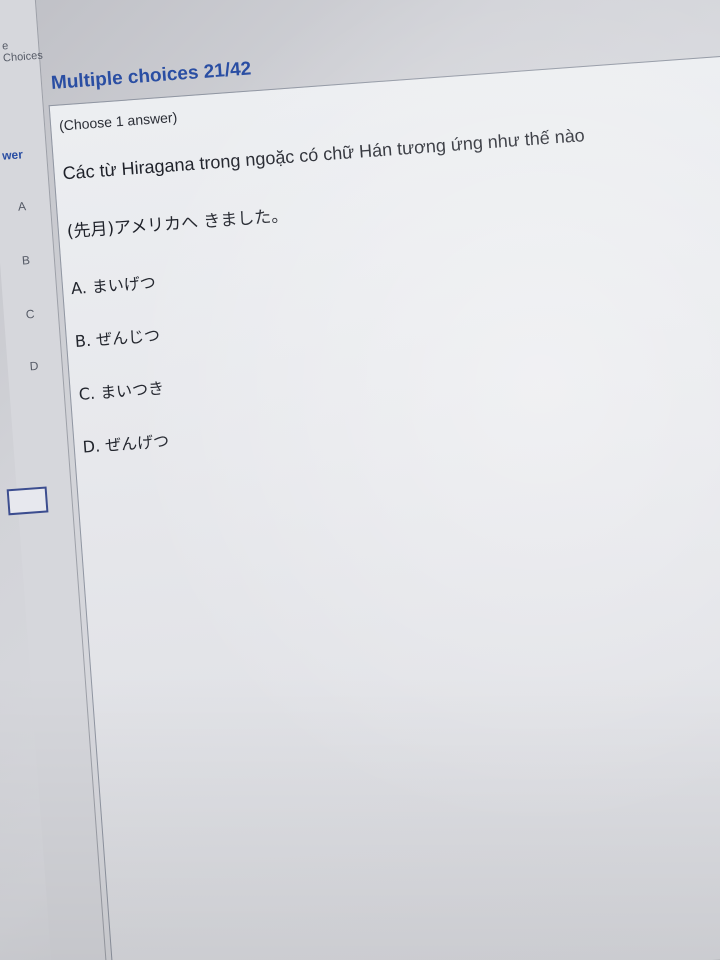 This screenshot has width=720, height=960. Describe the element at coordinates (22, 52) in the screenshot. I see `sidebar-title: e Choices` at that location.